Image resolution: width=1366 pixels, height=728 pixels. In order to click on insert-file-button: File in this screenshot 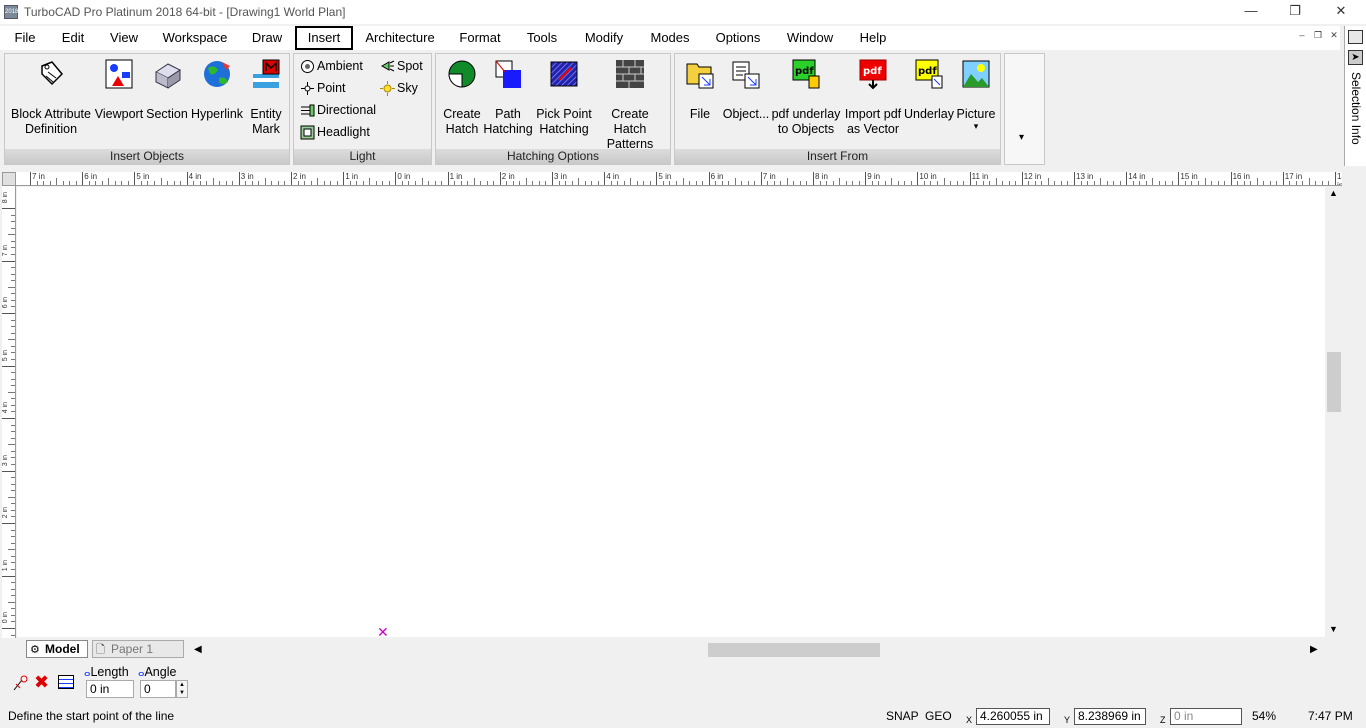, I will do `click(700, 89)`.